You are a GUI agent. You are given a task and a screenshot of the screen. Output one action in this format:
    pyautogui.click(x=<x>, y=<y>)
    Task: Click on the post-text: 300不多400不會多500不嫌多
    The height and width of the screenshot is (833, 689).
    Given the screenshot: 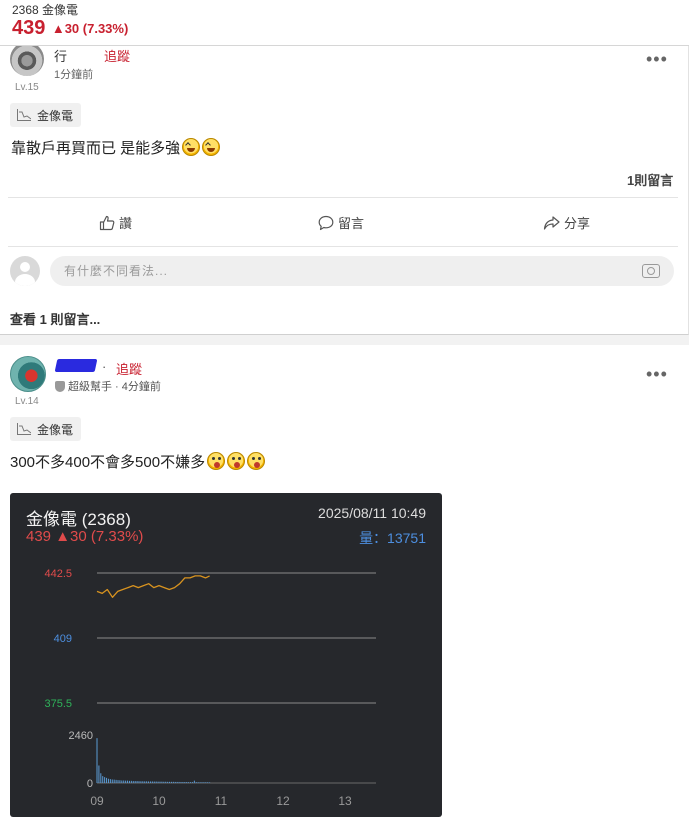 What is the action you would take?
    pyautogui.click(x=108, y=462)
    